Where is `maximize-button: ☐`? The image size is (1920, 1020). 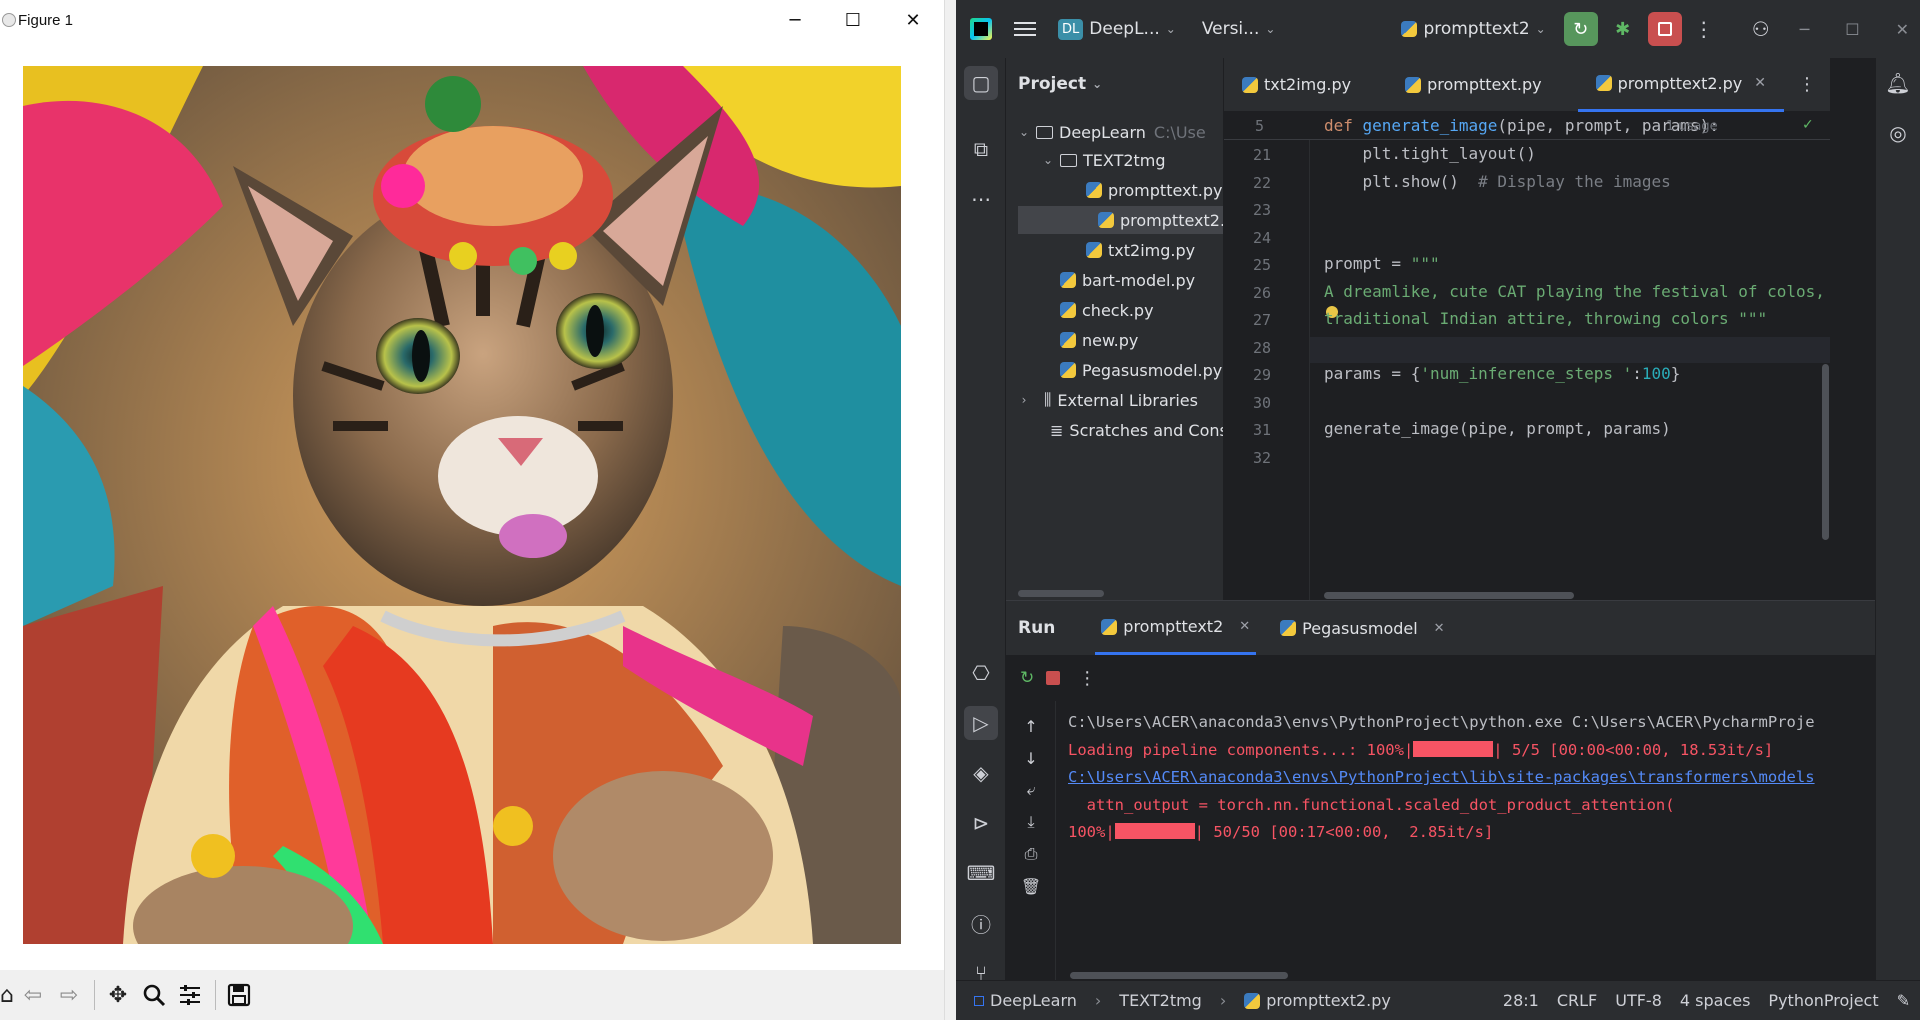
maximize-button: ☐ is located at coordinates (853, 20).